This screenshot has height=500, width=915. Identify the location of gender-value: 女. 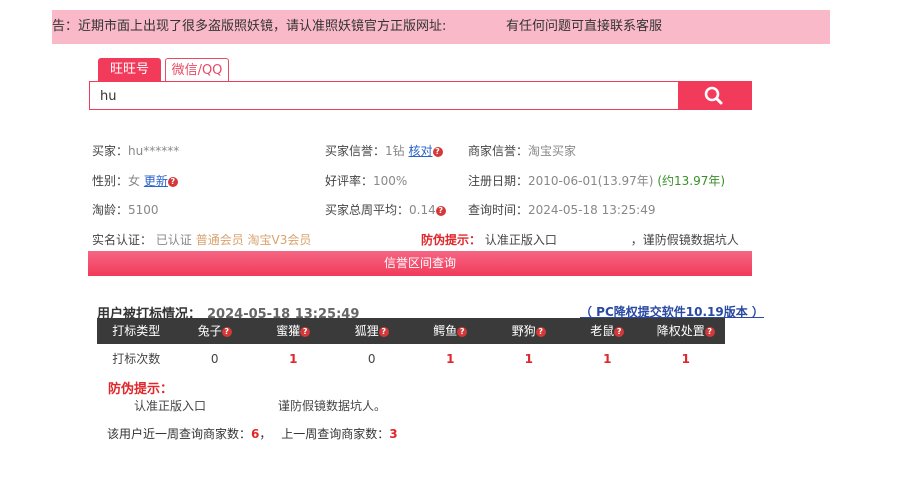
(134, 181).